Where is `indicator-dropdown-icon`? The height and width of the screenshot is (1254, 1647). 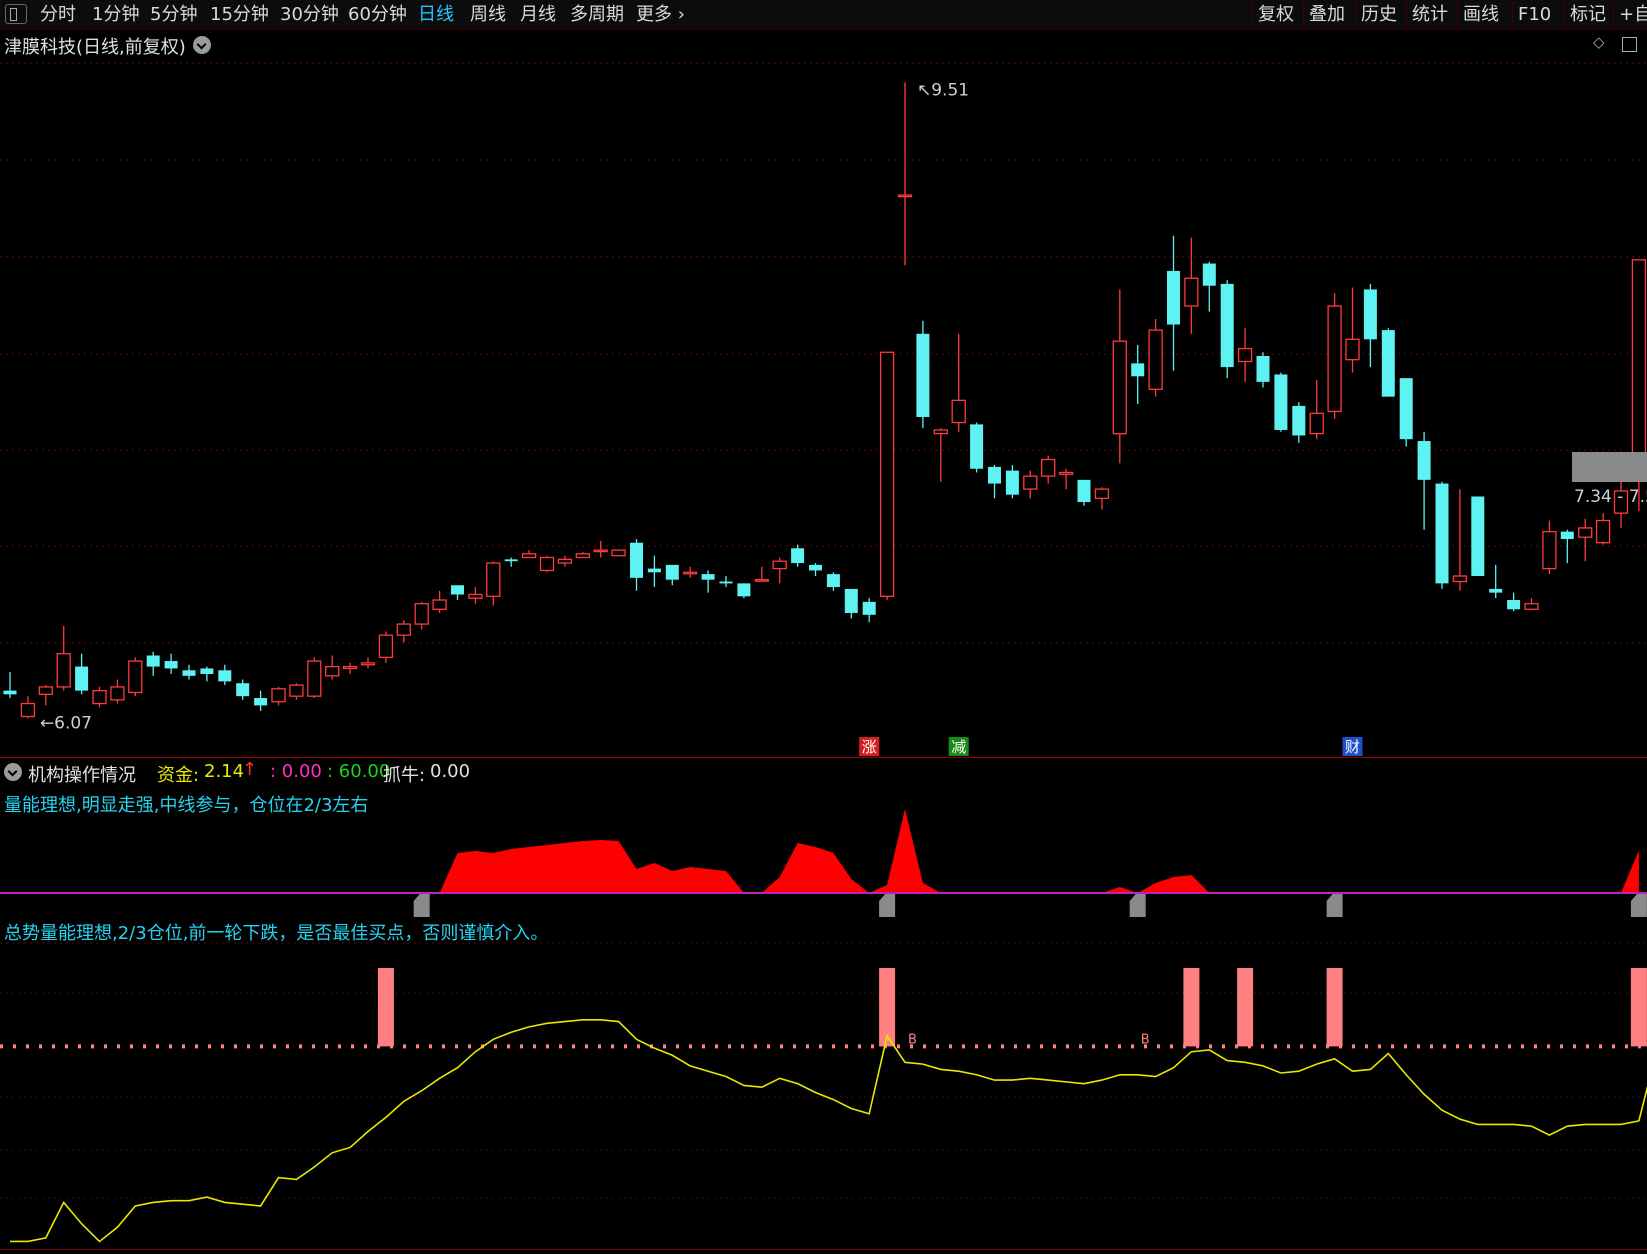 indicator-dropdown-icon is located at coordinates (13, 772).